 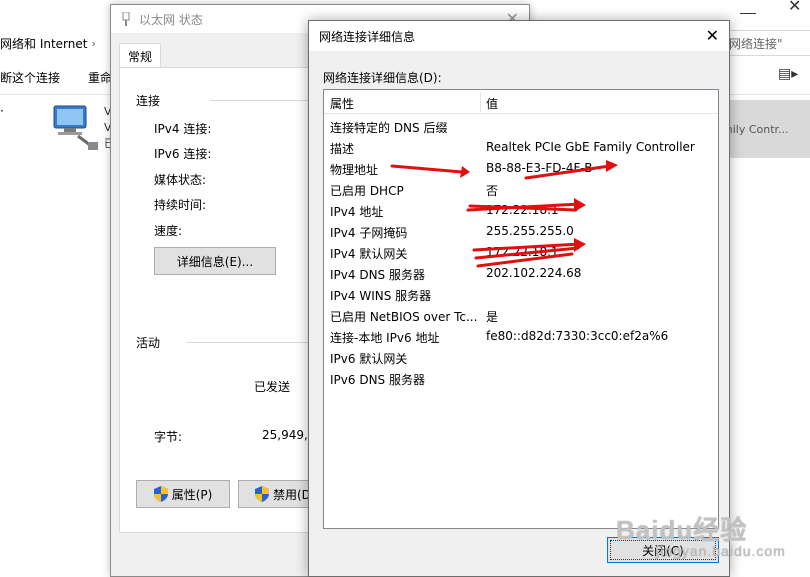 I want to click on row-property: 描述, so click(x=342, y=149).